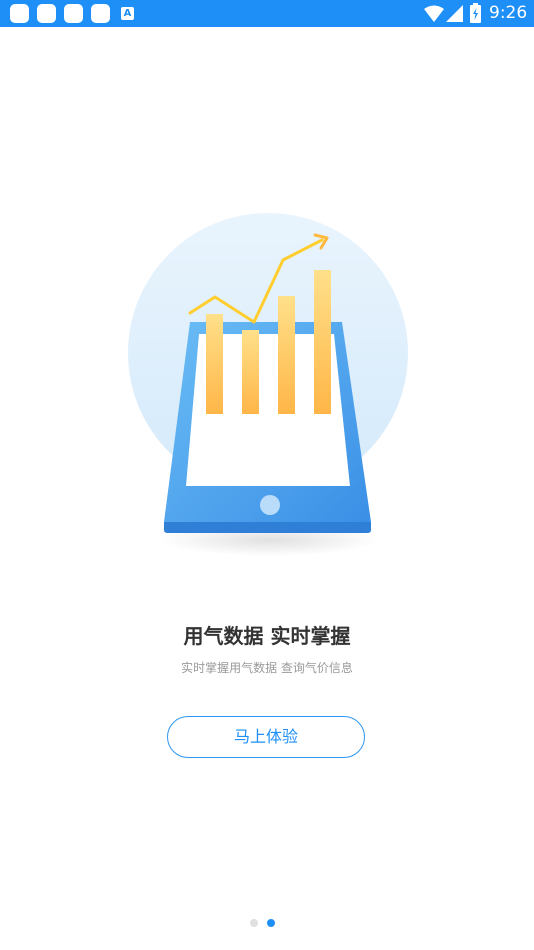 Image resolution: width=534 pixels, height=950 pixels. Describe the element at coordinates (508, 13) in the screenshot. I see `status-time: 9:26` at that location.